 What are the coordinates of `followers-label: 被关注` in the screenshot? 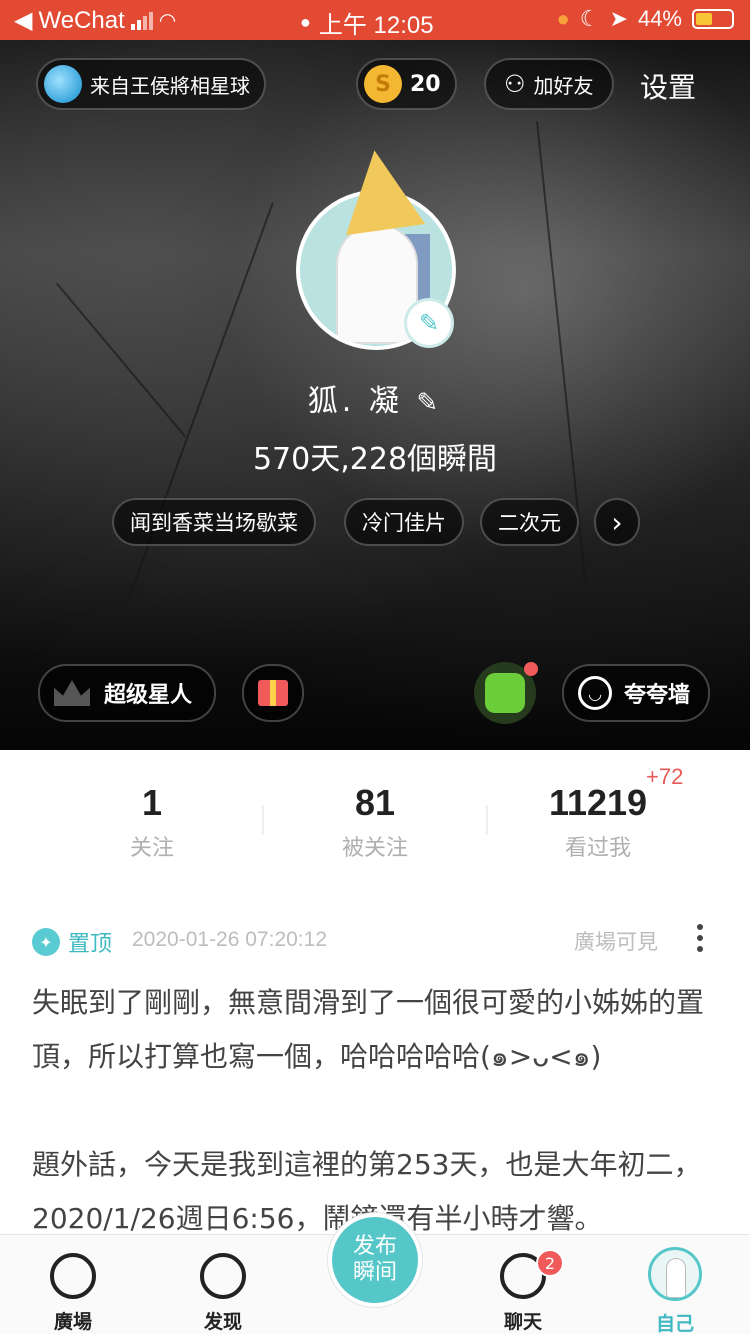 It's located at (374, 848).